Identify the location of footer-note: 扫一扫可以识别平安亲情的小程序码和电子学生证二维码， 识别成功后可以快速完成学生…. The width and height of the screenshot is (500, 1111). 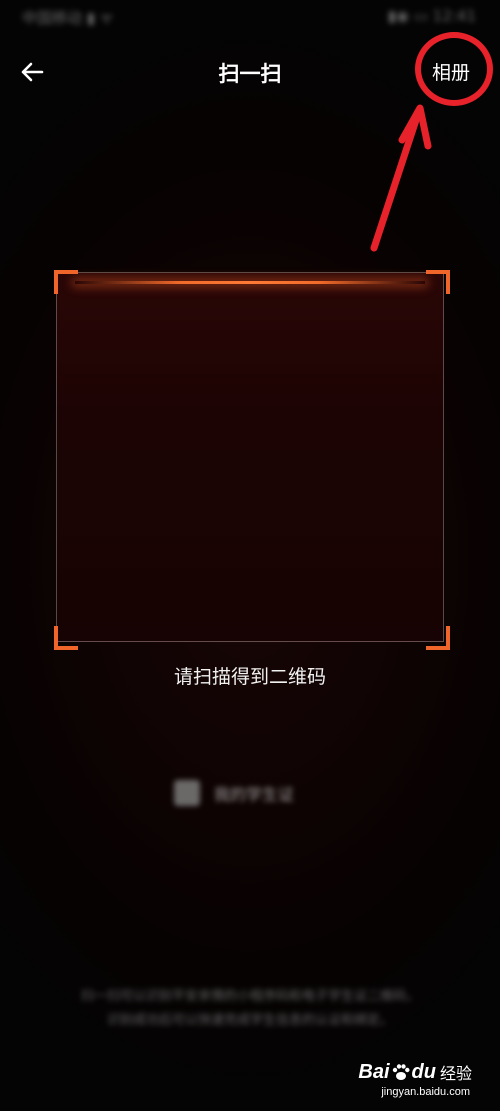
(250, 1009).